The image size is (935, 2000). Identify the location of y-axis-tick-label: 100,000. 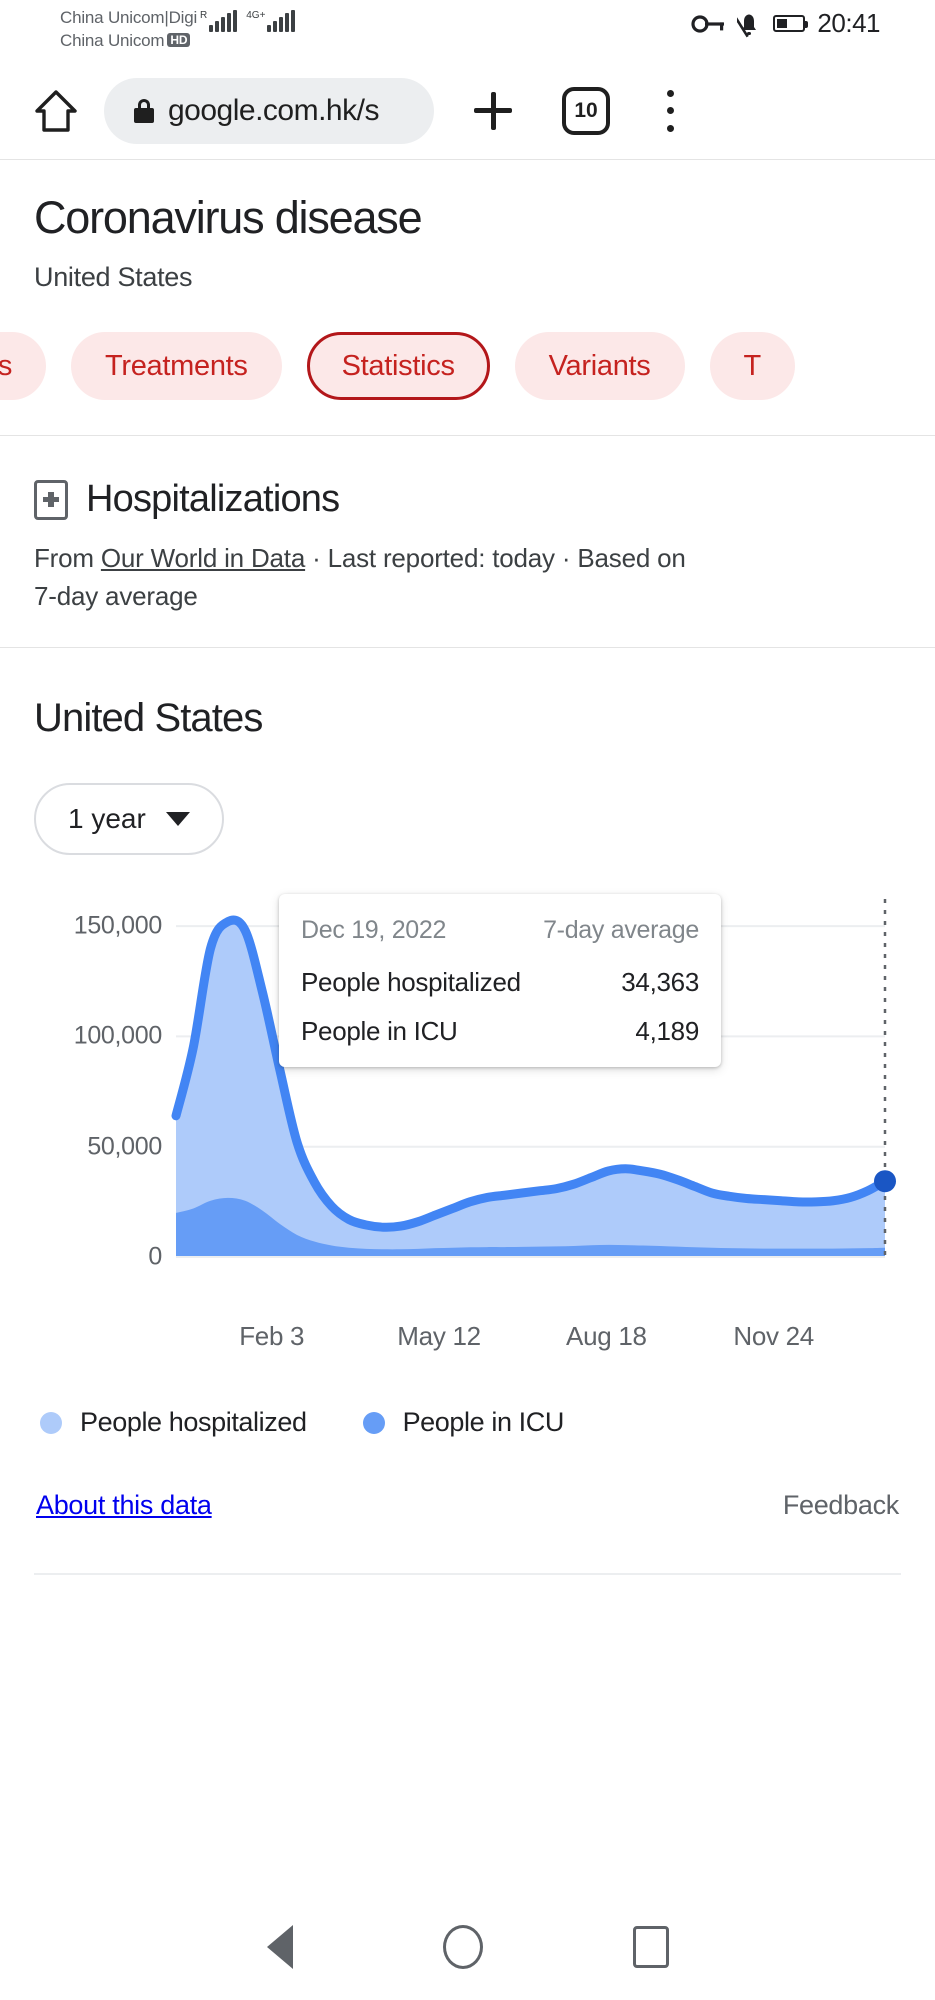
(118, 1035).